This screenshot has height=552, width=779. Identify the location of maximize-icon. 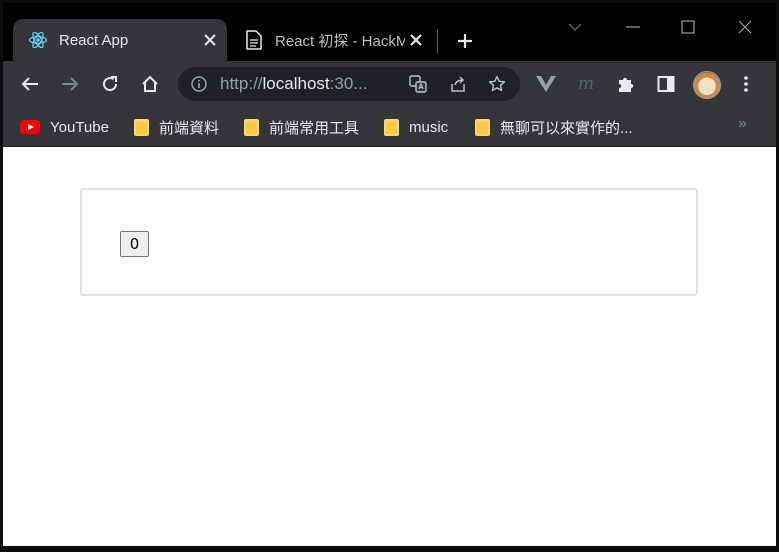
(688, 27).